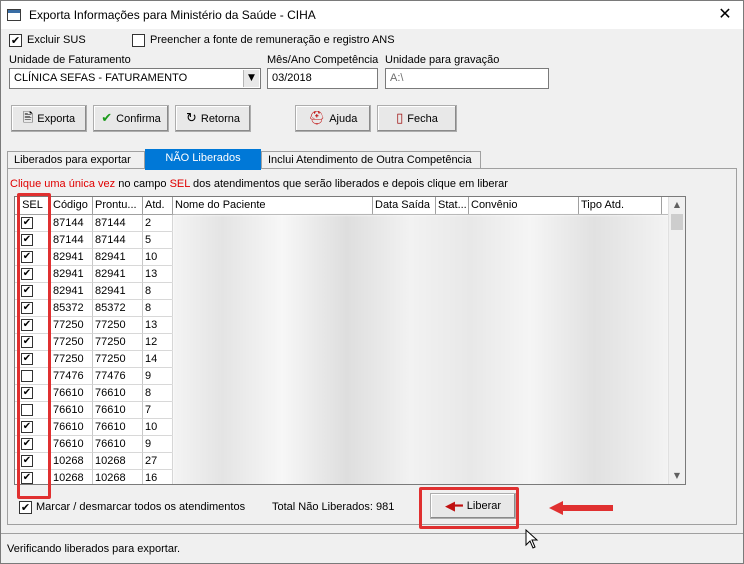  Describe the element at coordinates (158, 477) in the screenshot. I see `cell-atd: 16` at that location.